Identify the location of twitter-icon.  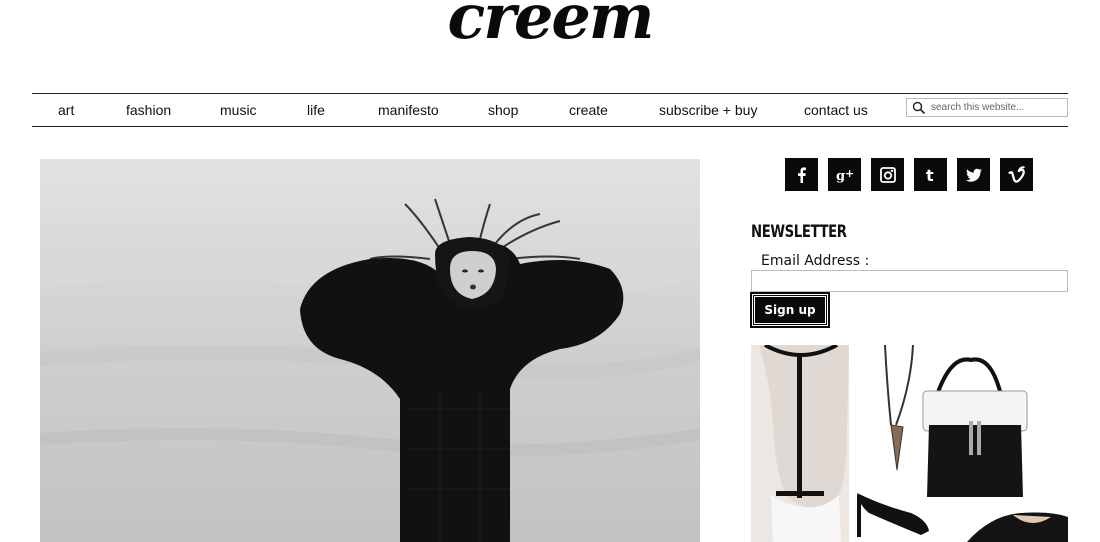
(973, 175).